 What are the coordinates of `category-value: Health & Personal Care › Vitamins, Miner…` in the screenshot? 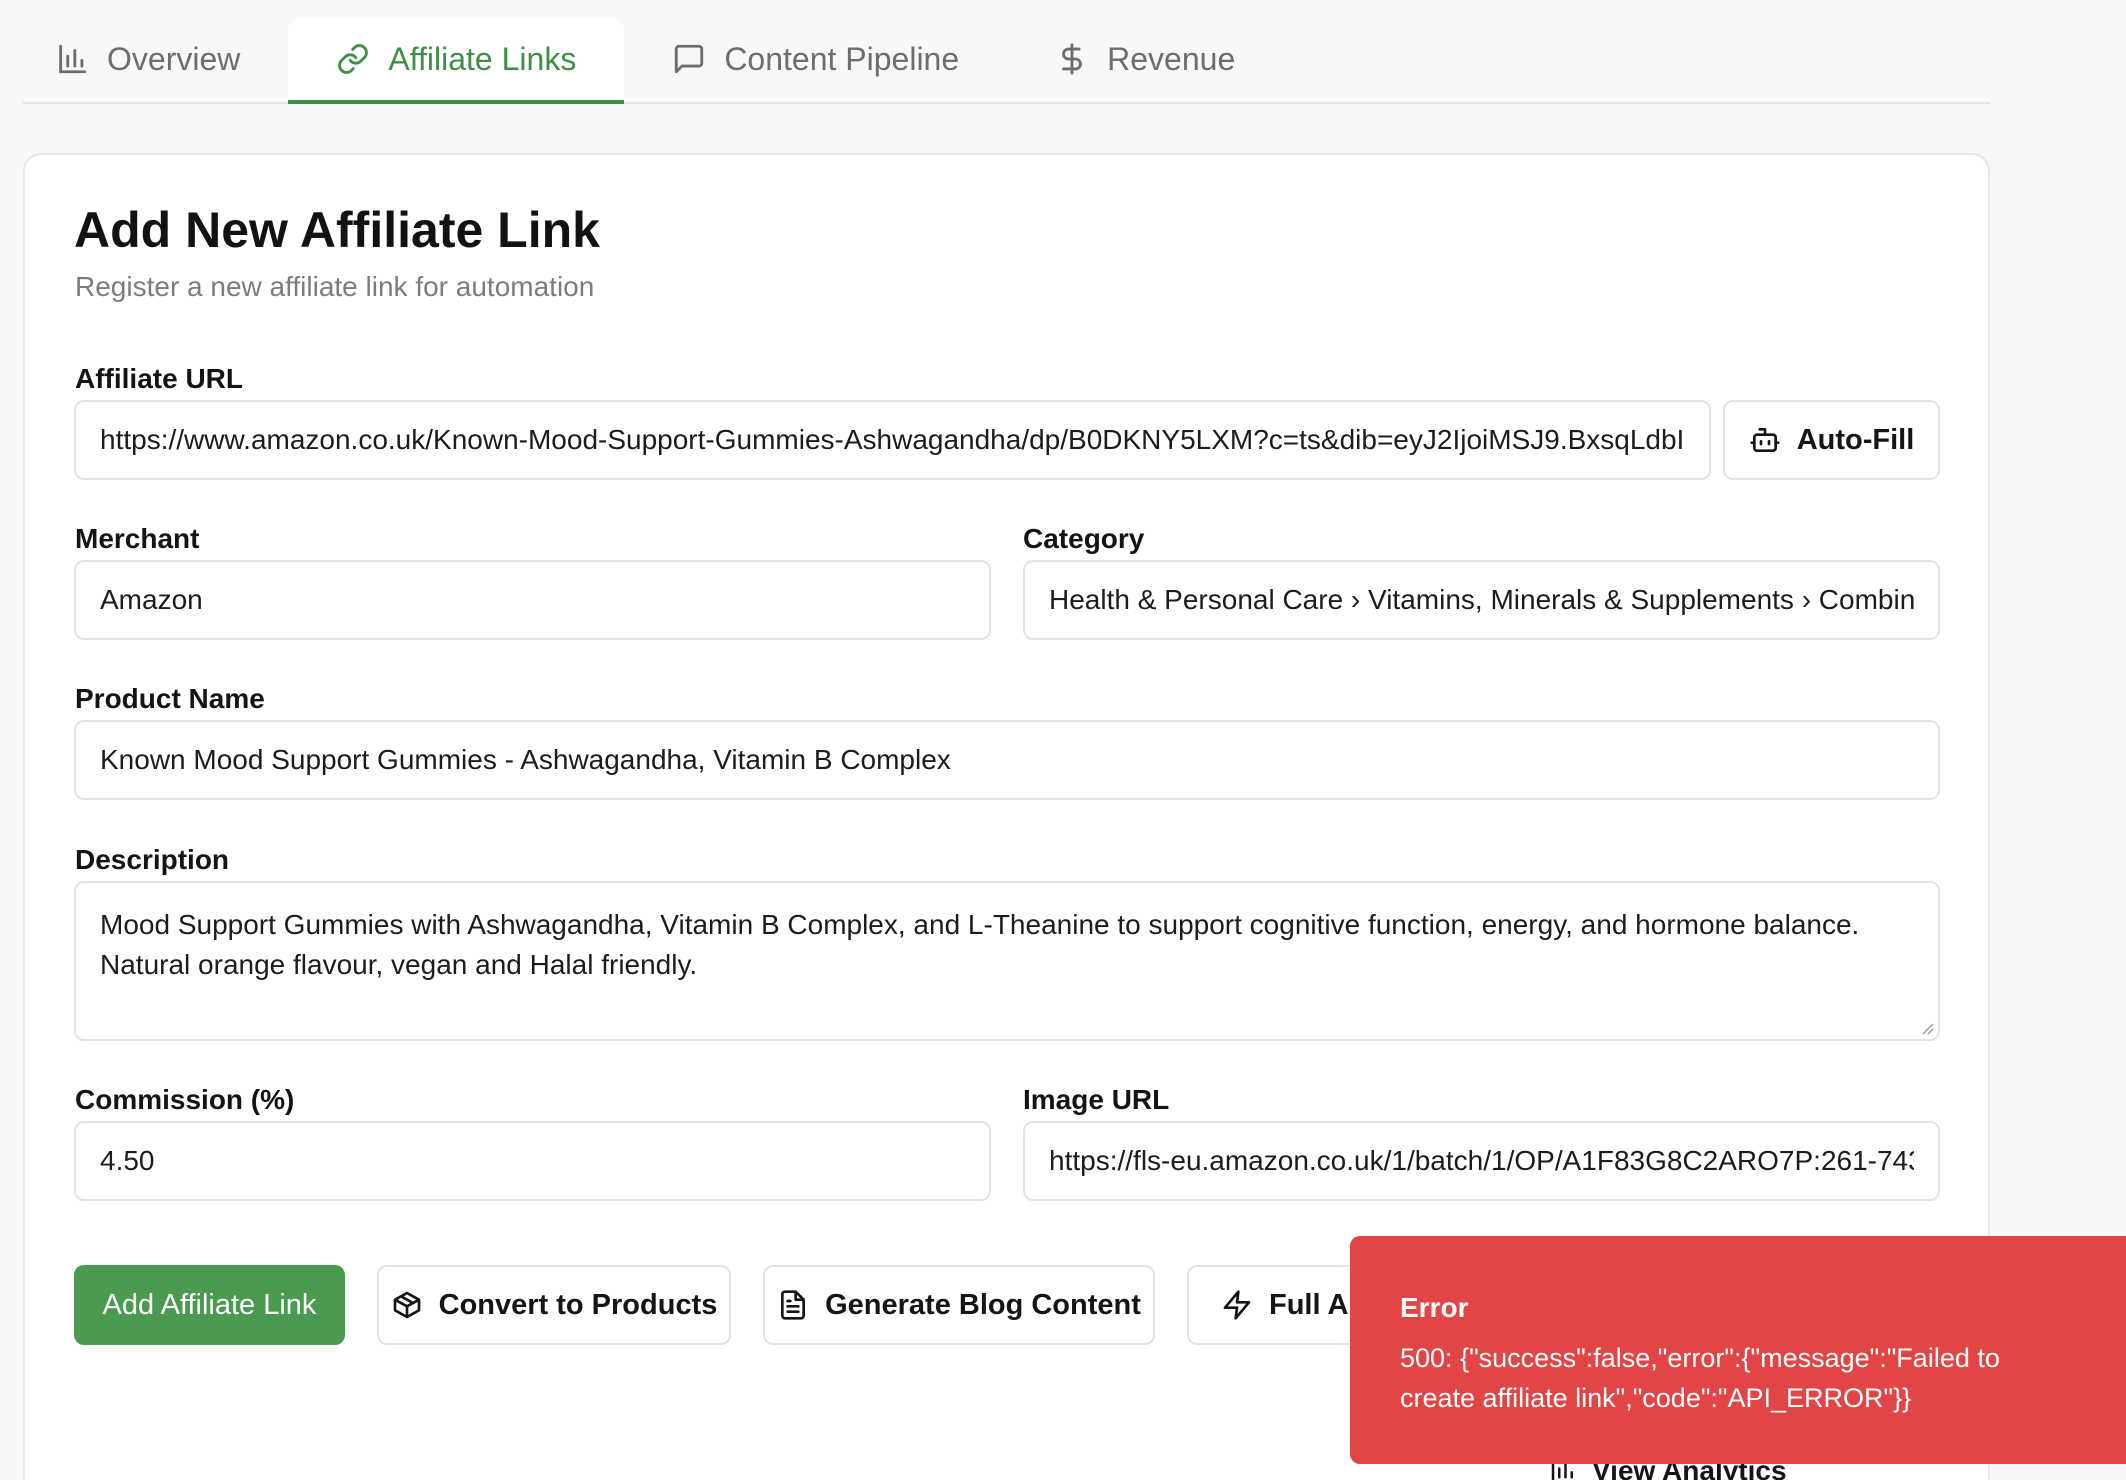 It's located at (1481, 599).